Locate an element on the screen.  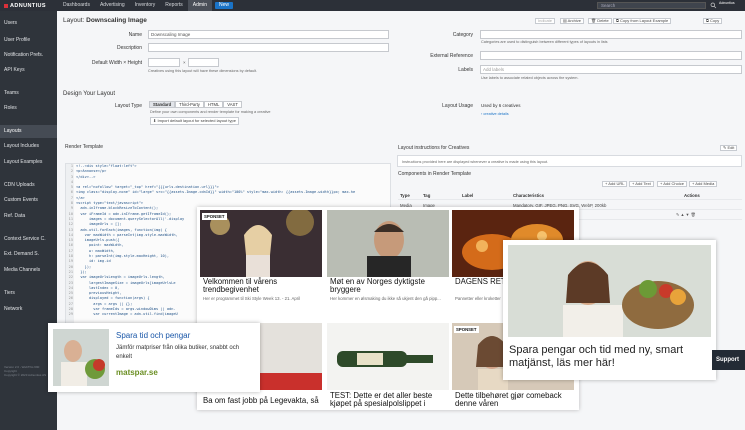
nav-inventory: Inventory is located at coordinates (145, 5).